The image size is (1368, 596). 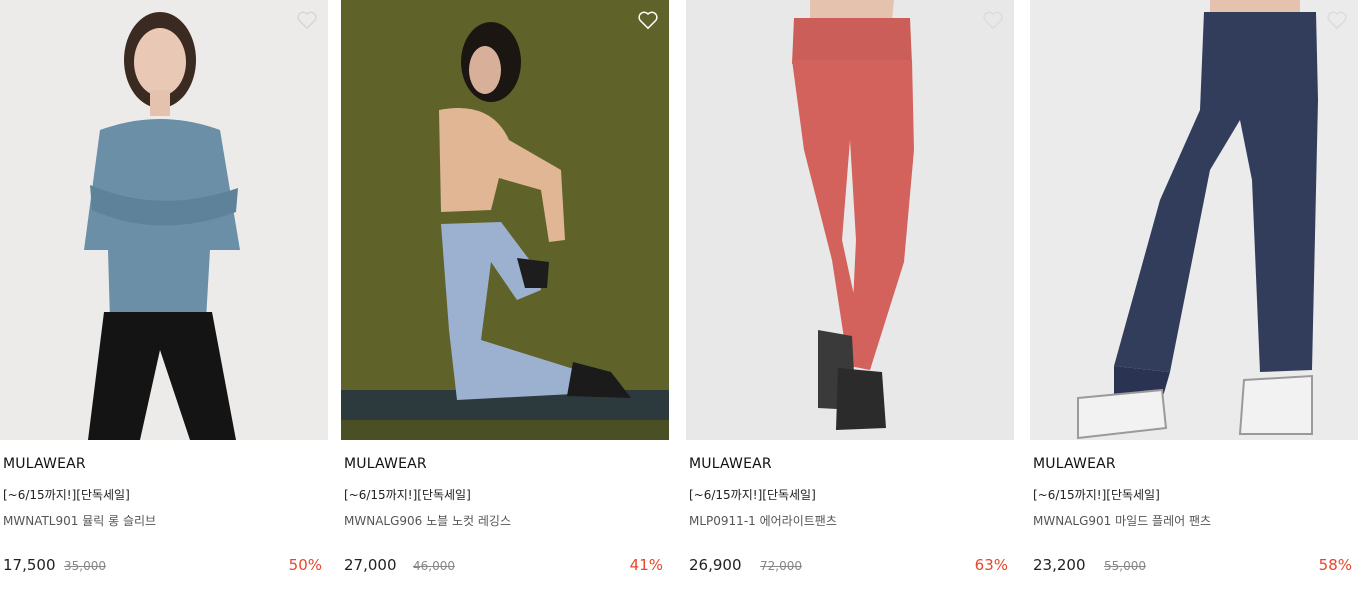 I want to click on product-name: MWNALG901 마일드 플레어 팬츠, so click(x=1122, y=520).